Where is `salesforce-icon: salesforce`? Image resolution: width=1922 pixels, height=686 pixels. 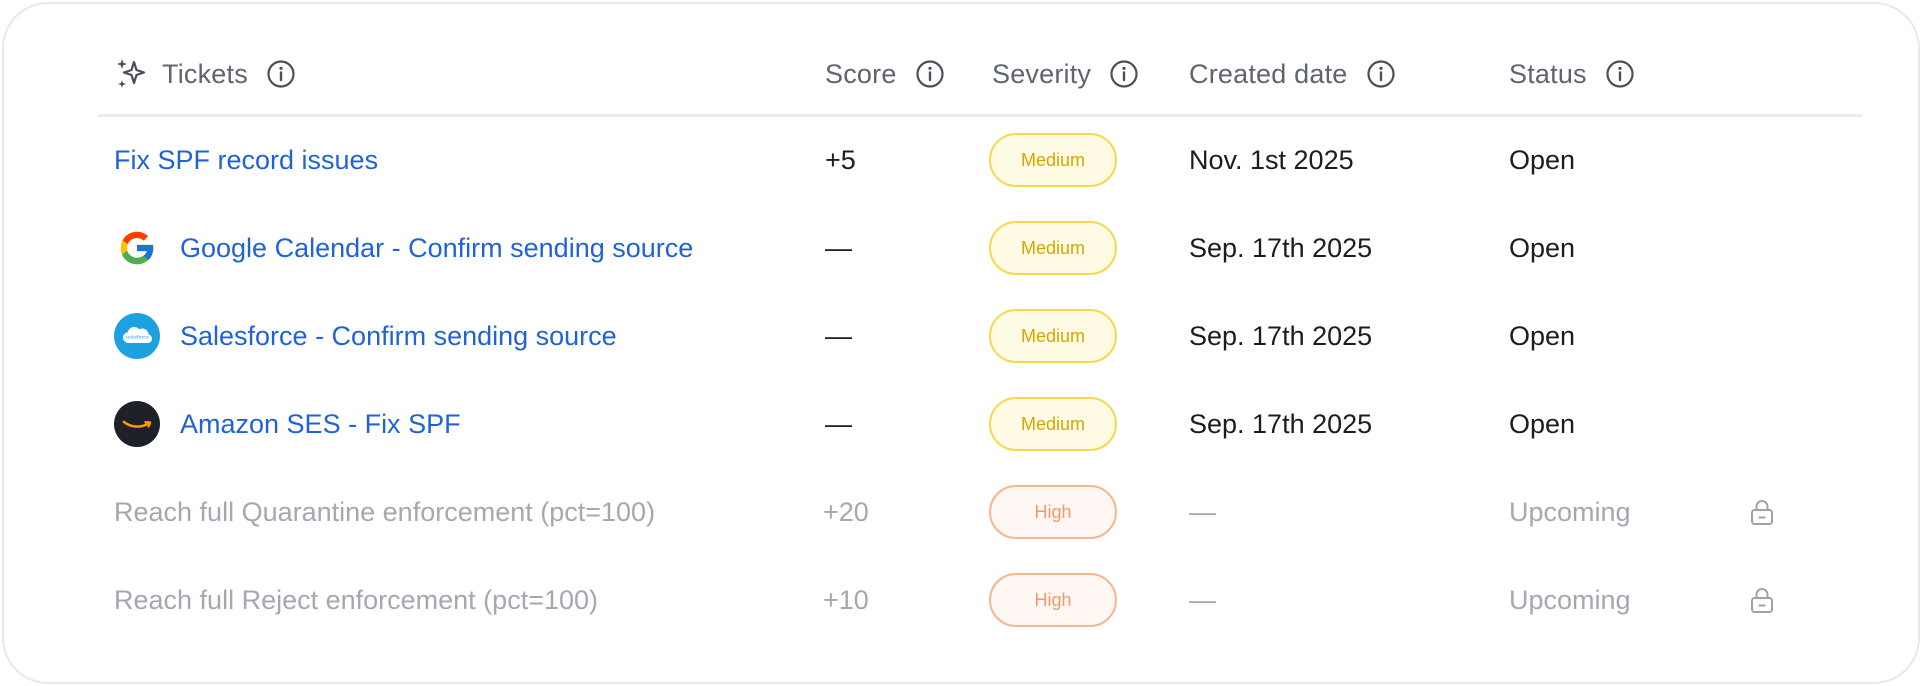
salesforce-icon: salesforce is located at coordinates (137, 336).